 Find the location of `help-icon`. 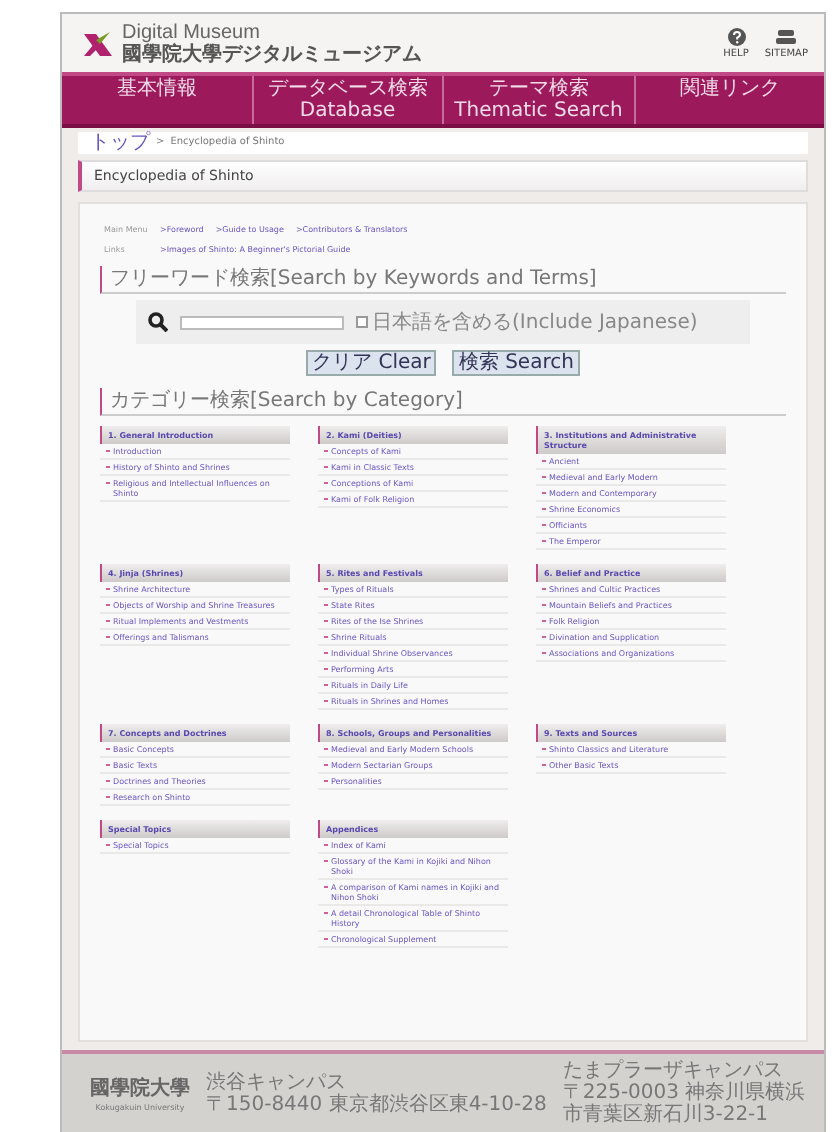

help-icon is located at coordinates (736, 37).